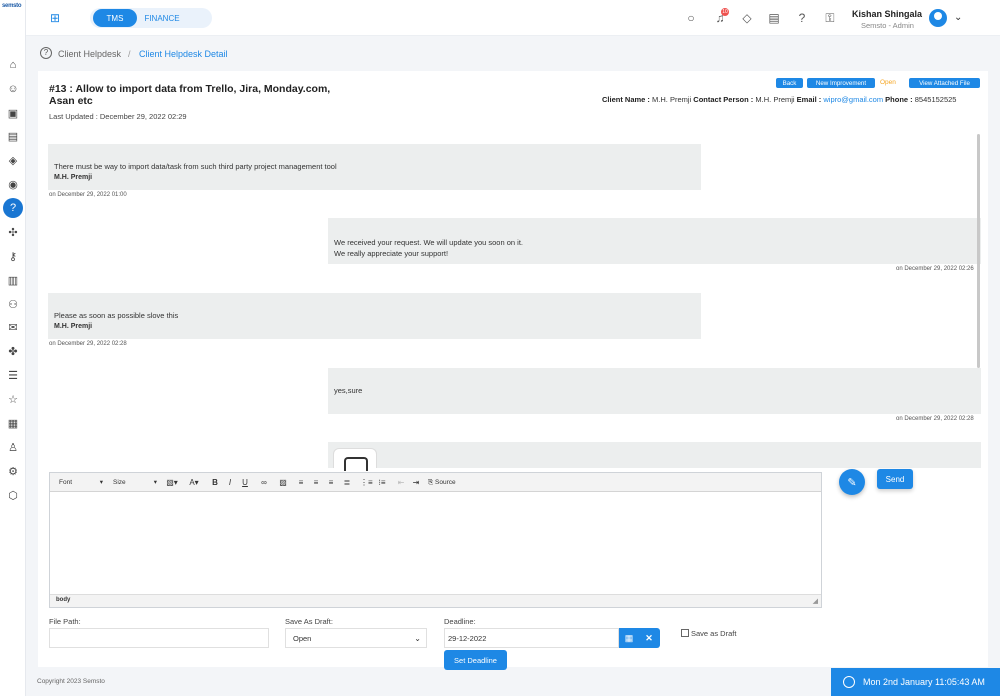 The image size is (1000, 696). I want to click on align-center-icon: ≡, so click(316, 482).